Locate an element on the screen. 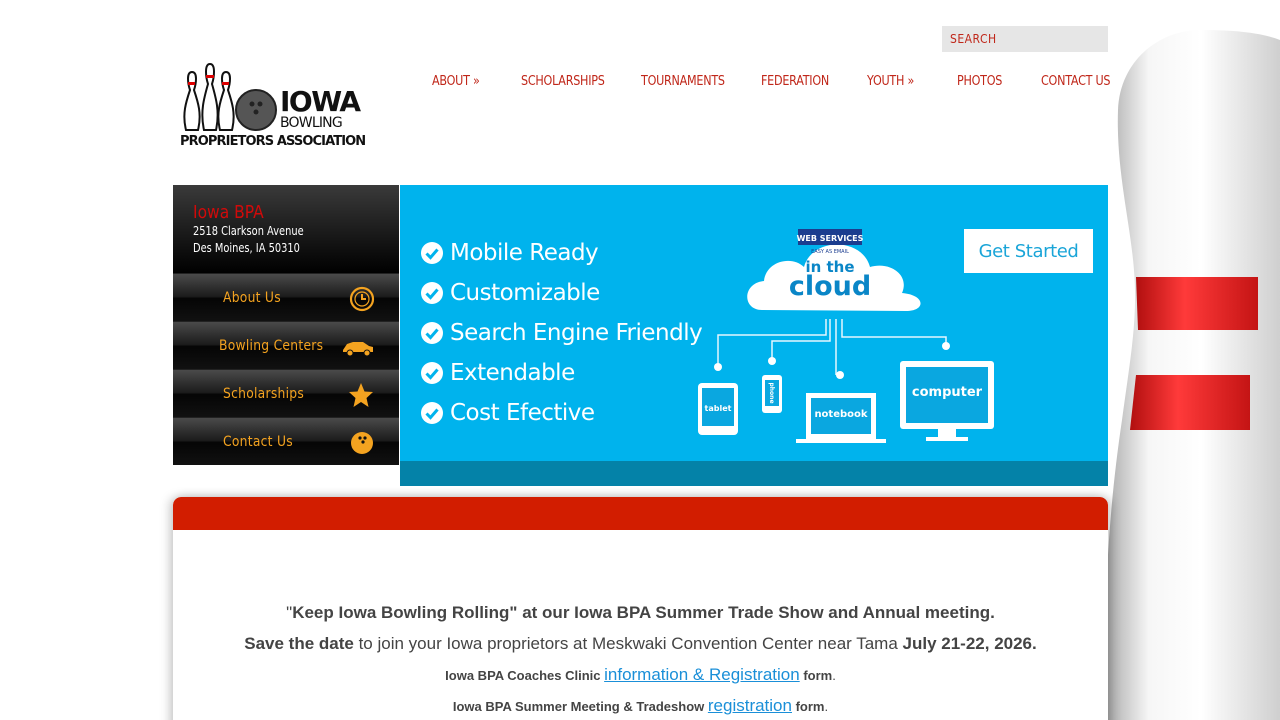  feature-label: Search Engine Friendly is located at coordinates (576, 333).